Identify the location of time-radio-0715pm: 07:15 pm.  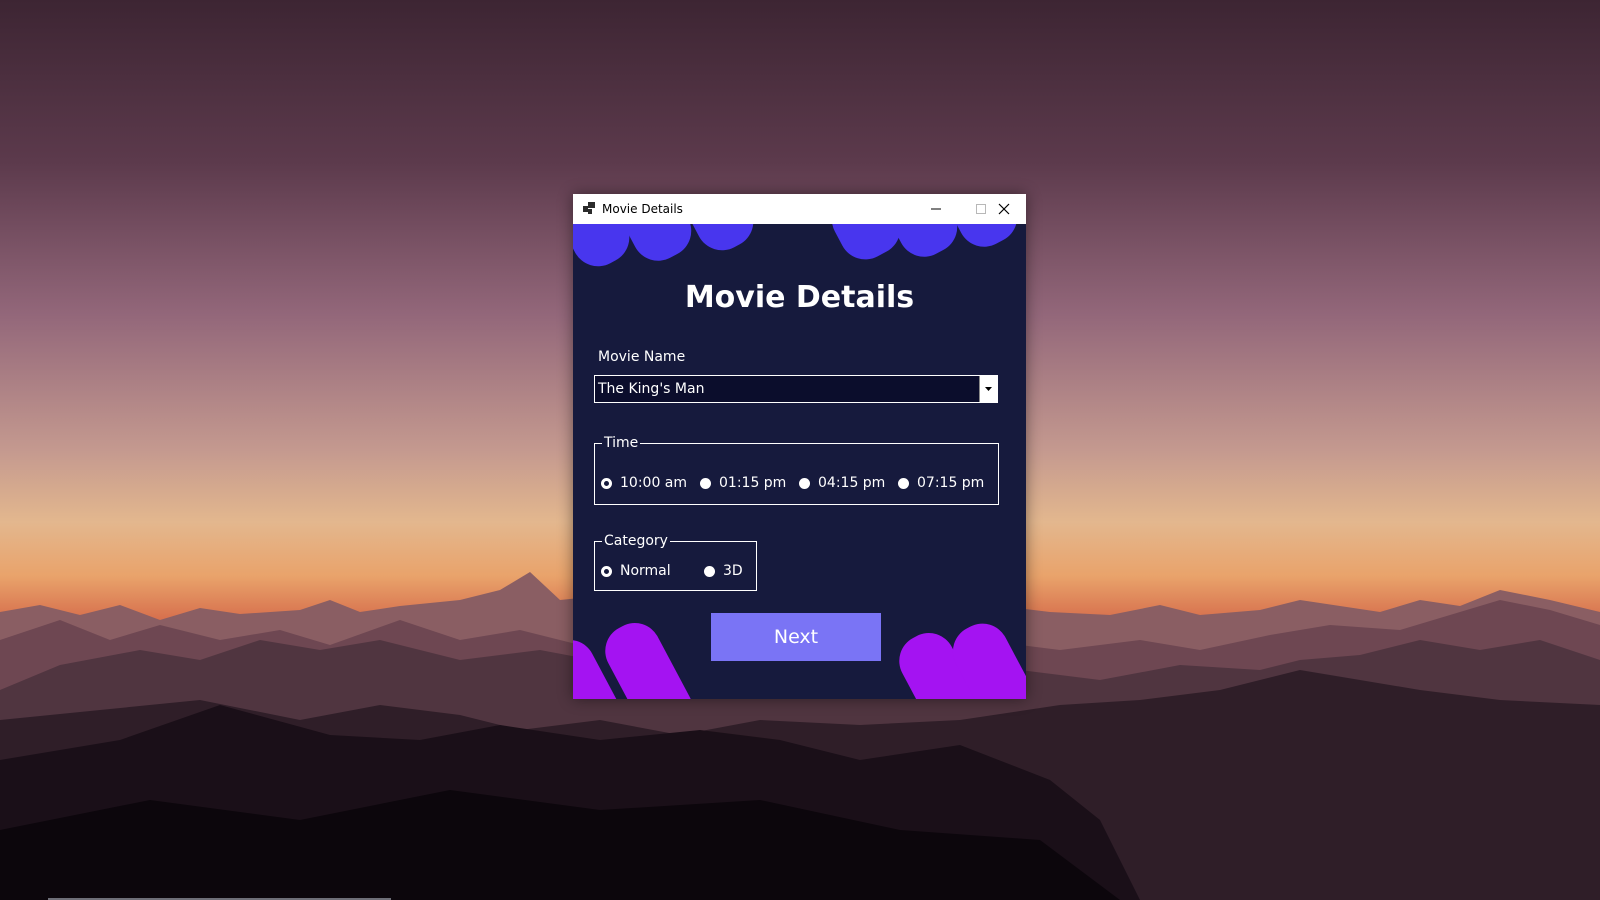
(941, 483).